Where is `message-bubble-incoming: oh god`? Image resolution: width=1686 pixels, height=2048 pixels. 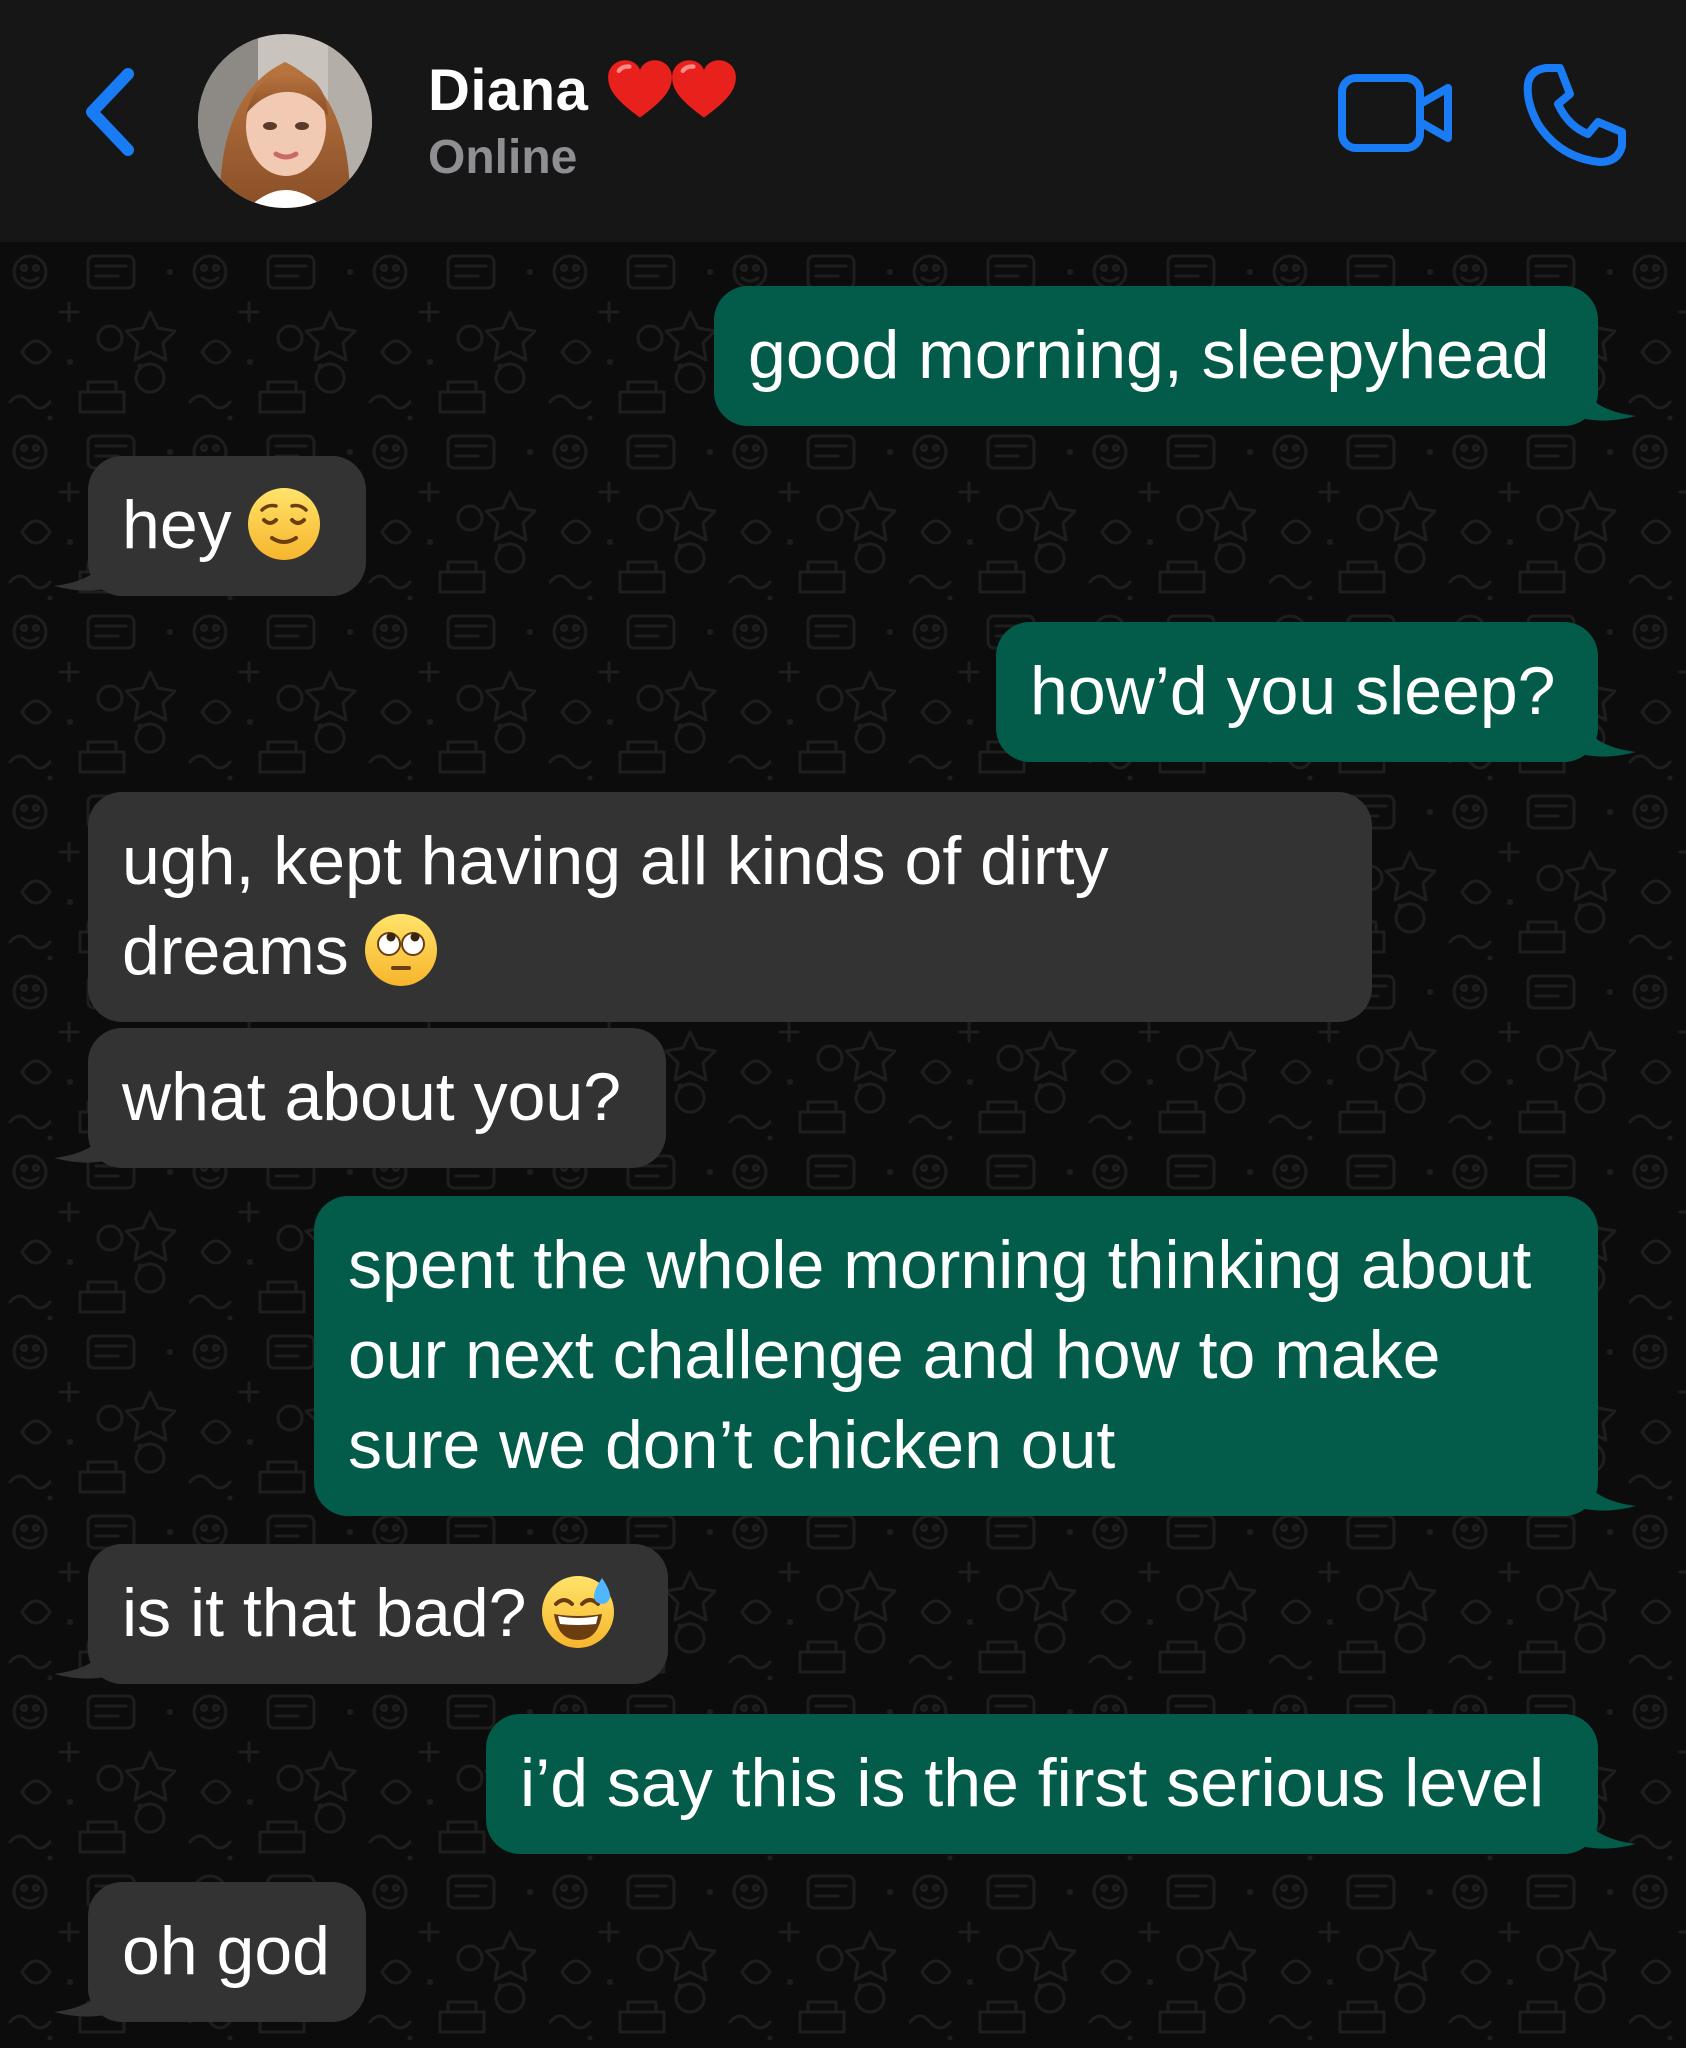 message-bubble-incoming: oh god is located at coordinates (227, 1952).